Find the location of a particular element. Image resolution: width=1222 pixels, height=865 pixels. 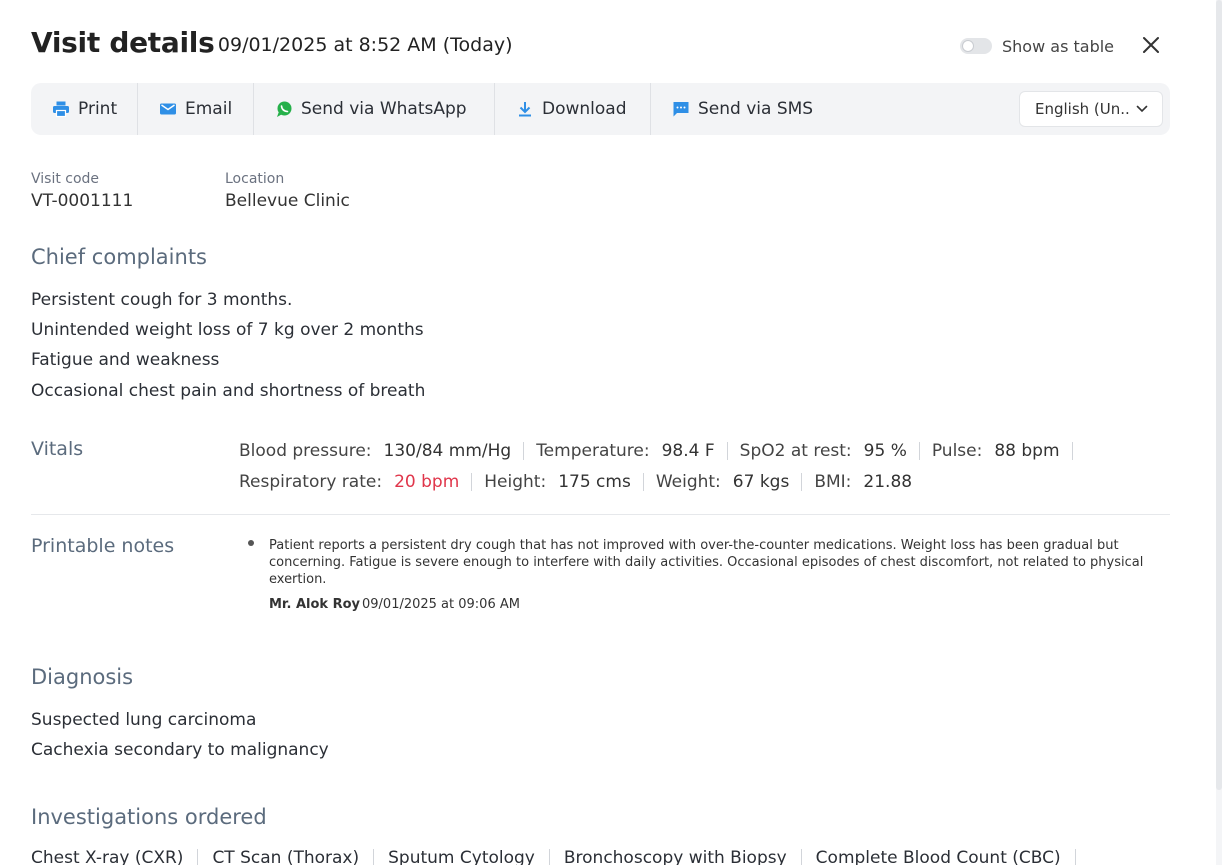

email-label: Email is located at coordinates (209, 109).